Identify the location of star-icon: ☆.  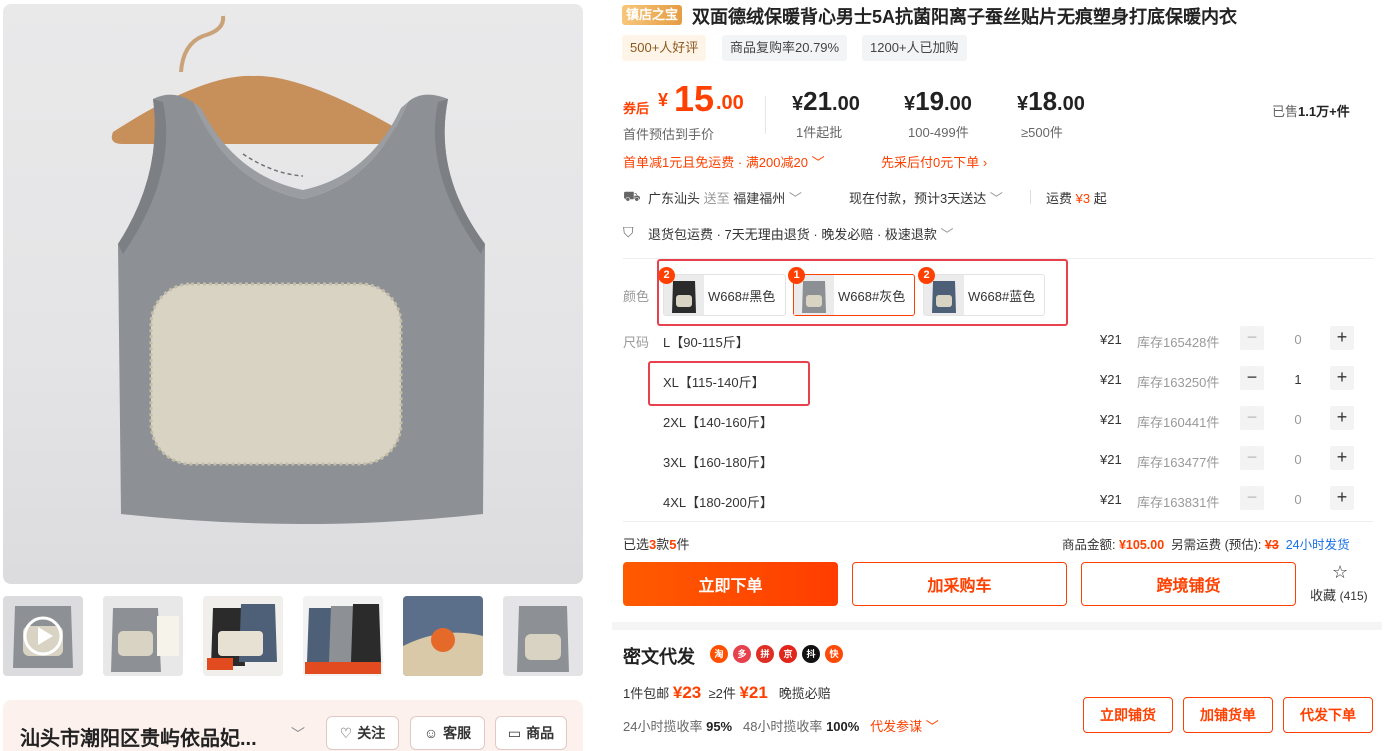
(1340, 572).